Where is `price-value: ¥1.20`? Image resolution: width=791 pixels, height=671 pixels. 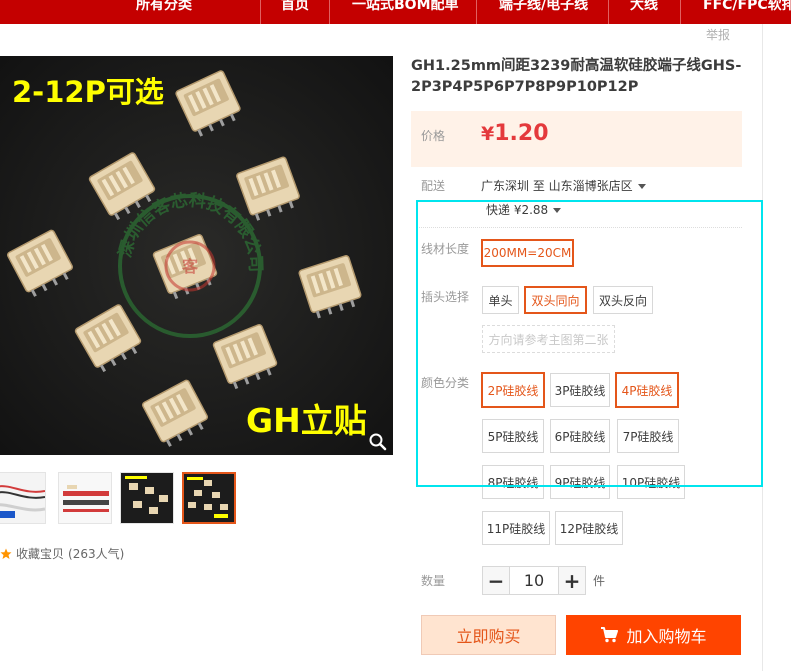
price-value: ¥1.20 is located at coordinates (515, 133).